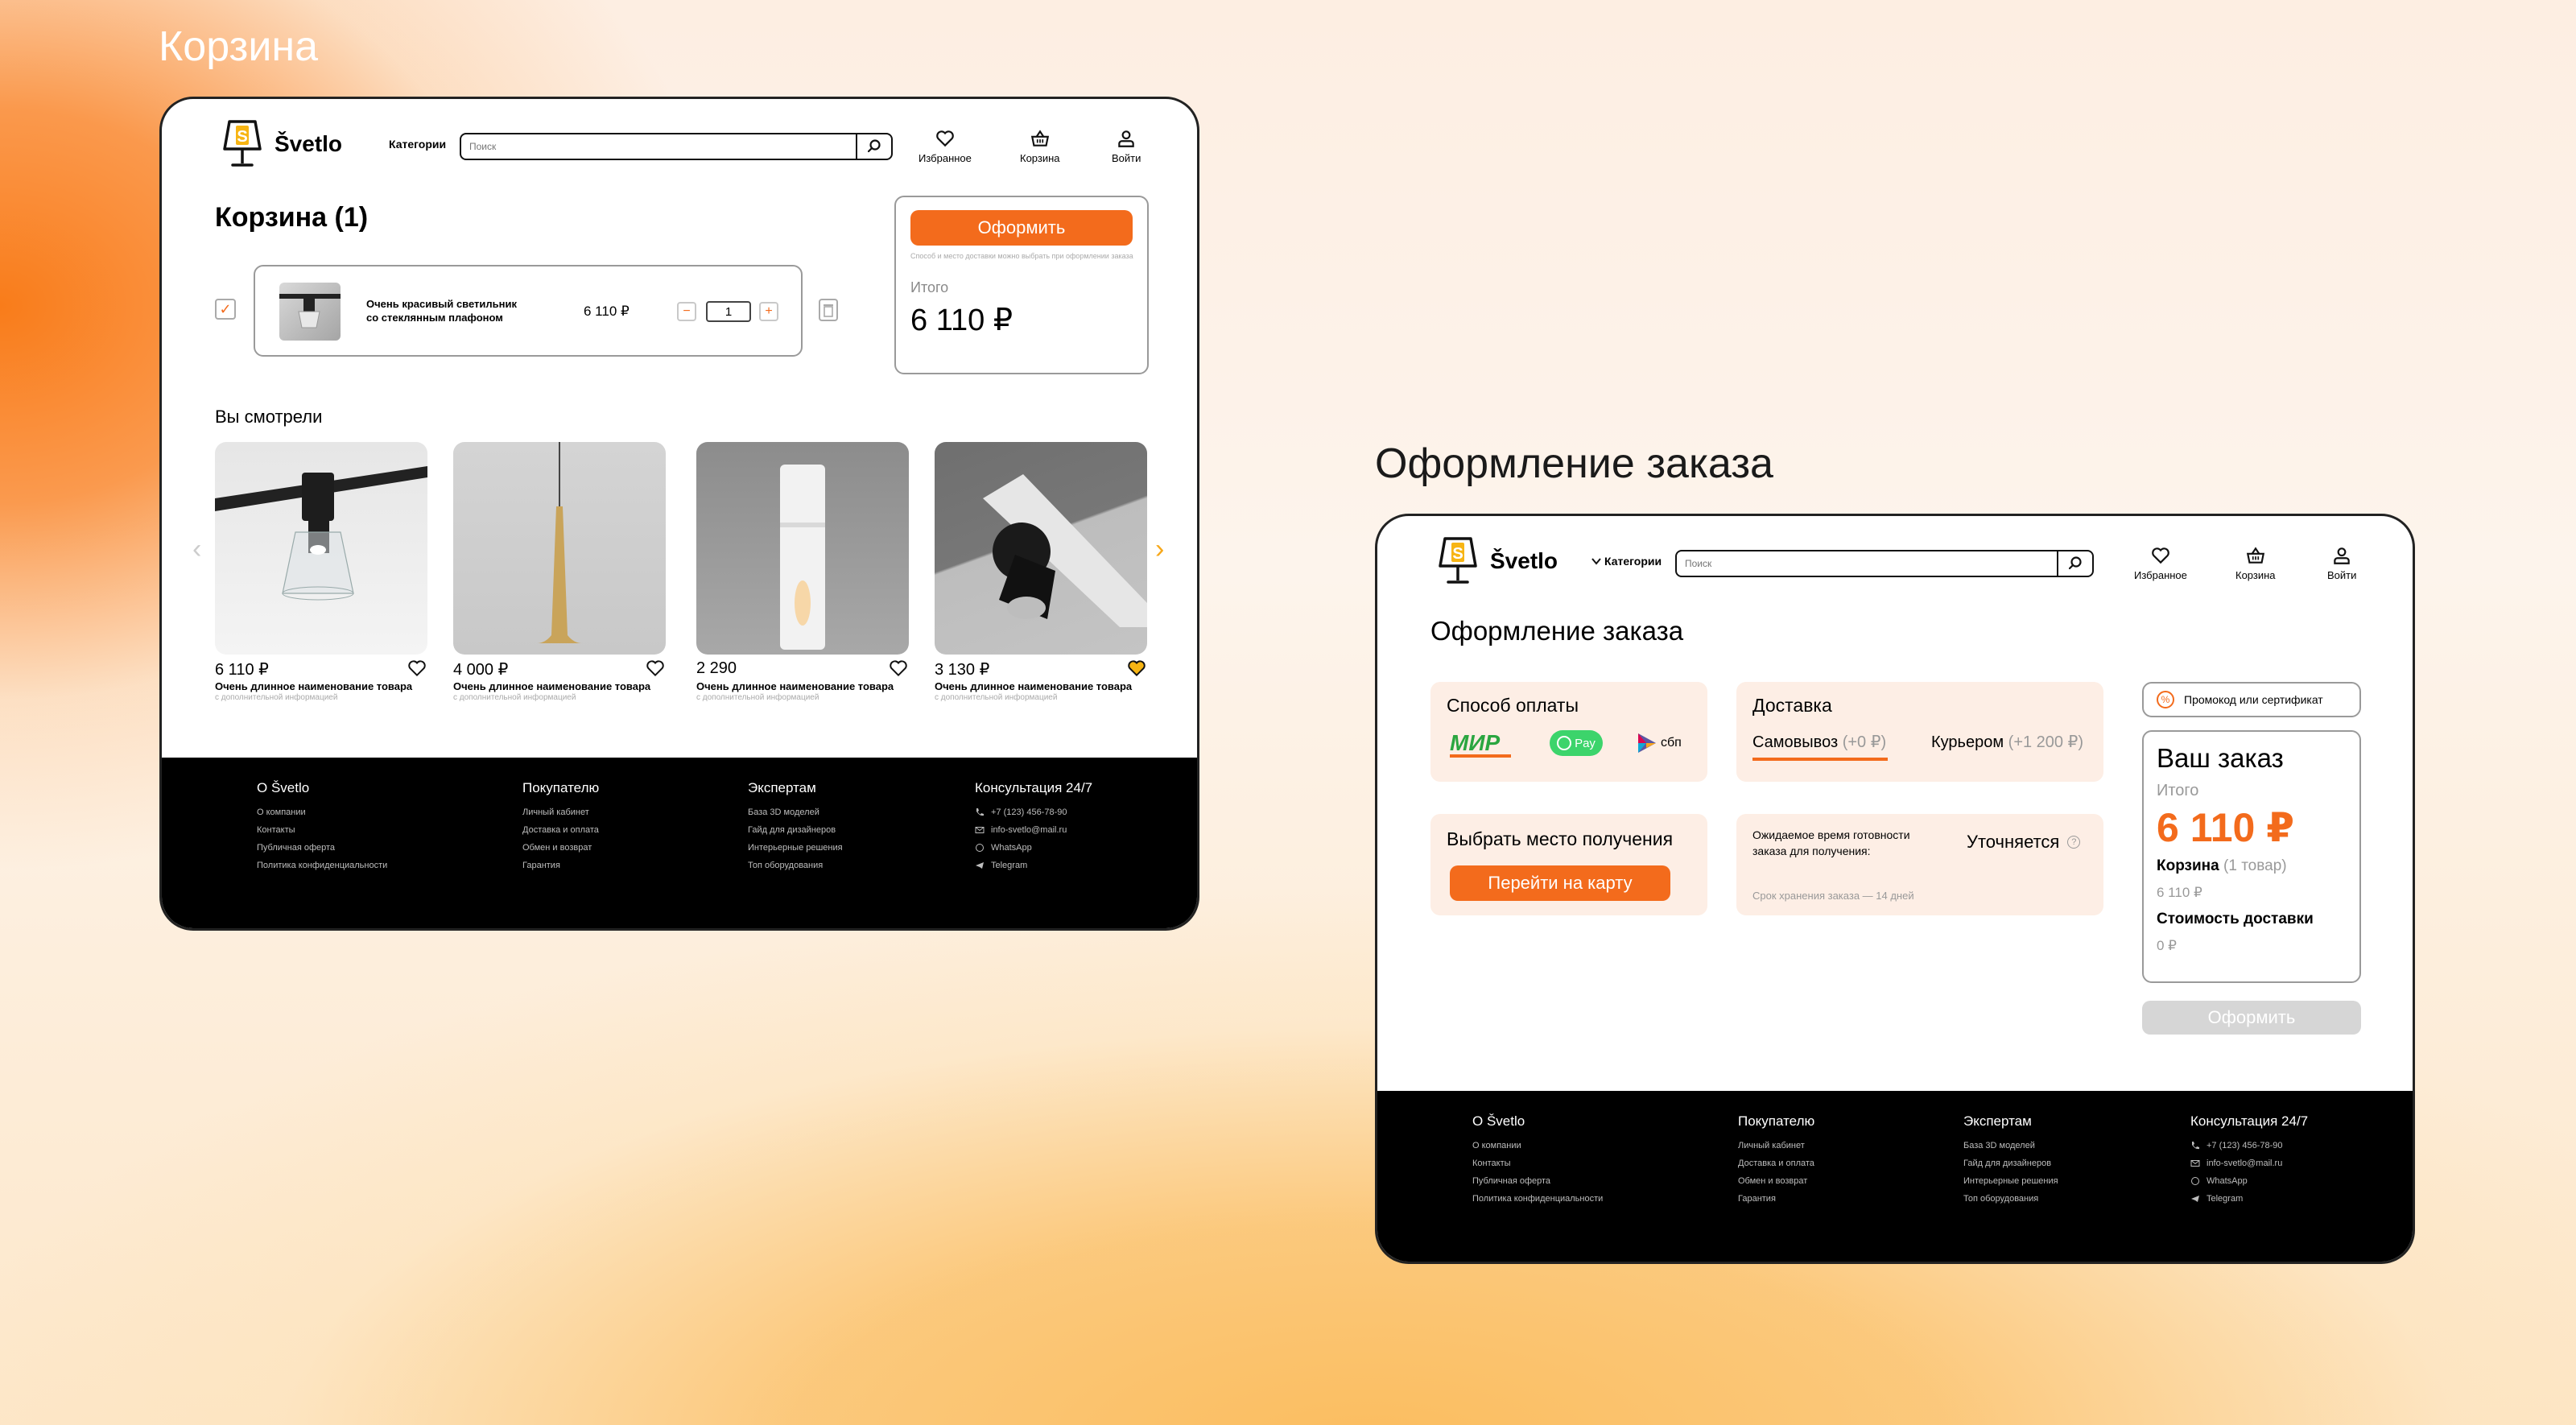  What do you see at coordinates (1819, 742) in the screenshot?
I see `pickup-tab: Самовывоз (+0 ₽)` at bounding box center [1819, 742].